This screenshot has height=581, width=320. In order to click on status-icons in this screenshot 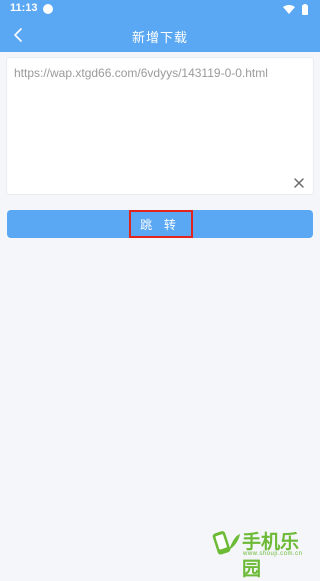, I will do `click(295, 9)`.